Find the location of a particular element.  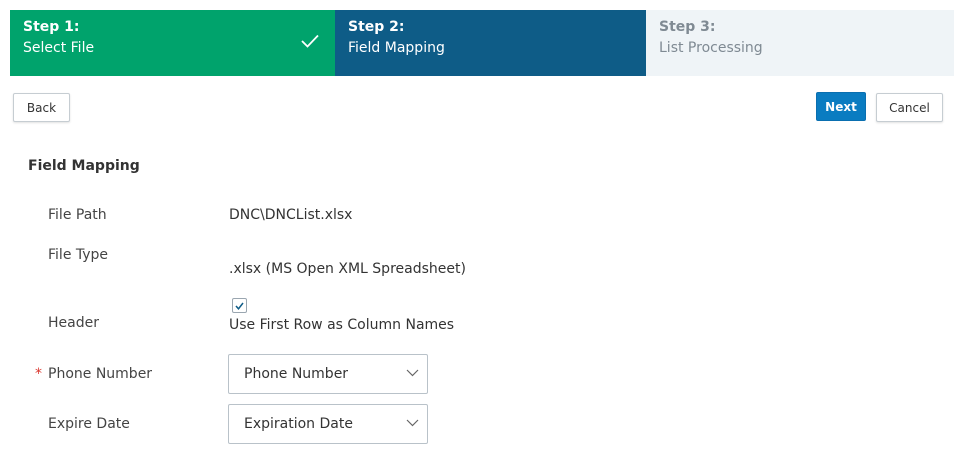

step-field-mapping: Step 2: Field Mapping is located at coordinates (490, 43).